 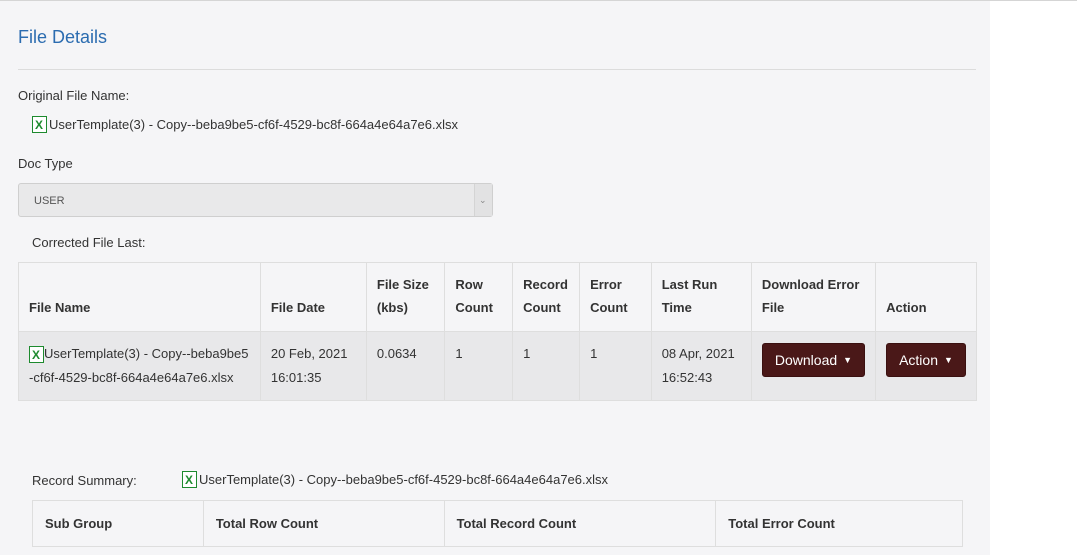 I want to click on action-button: Action ▼, so click(x=926, y=360).